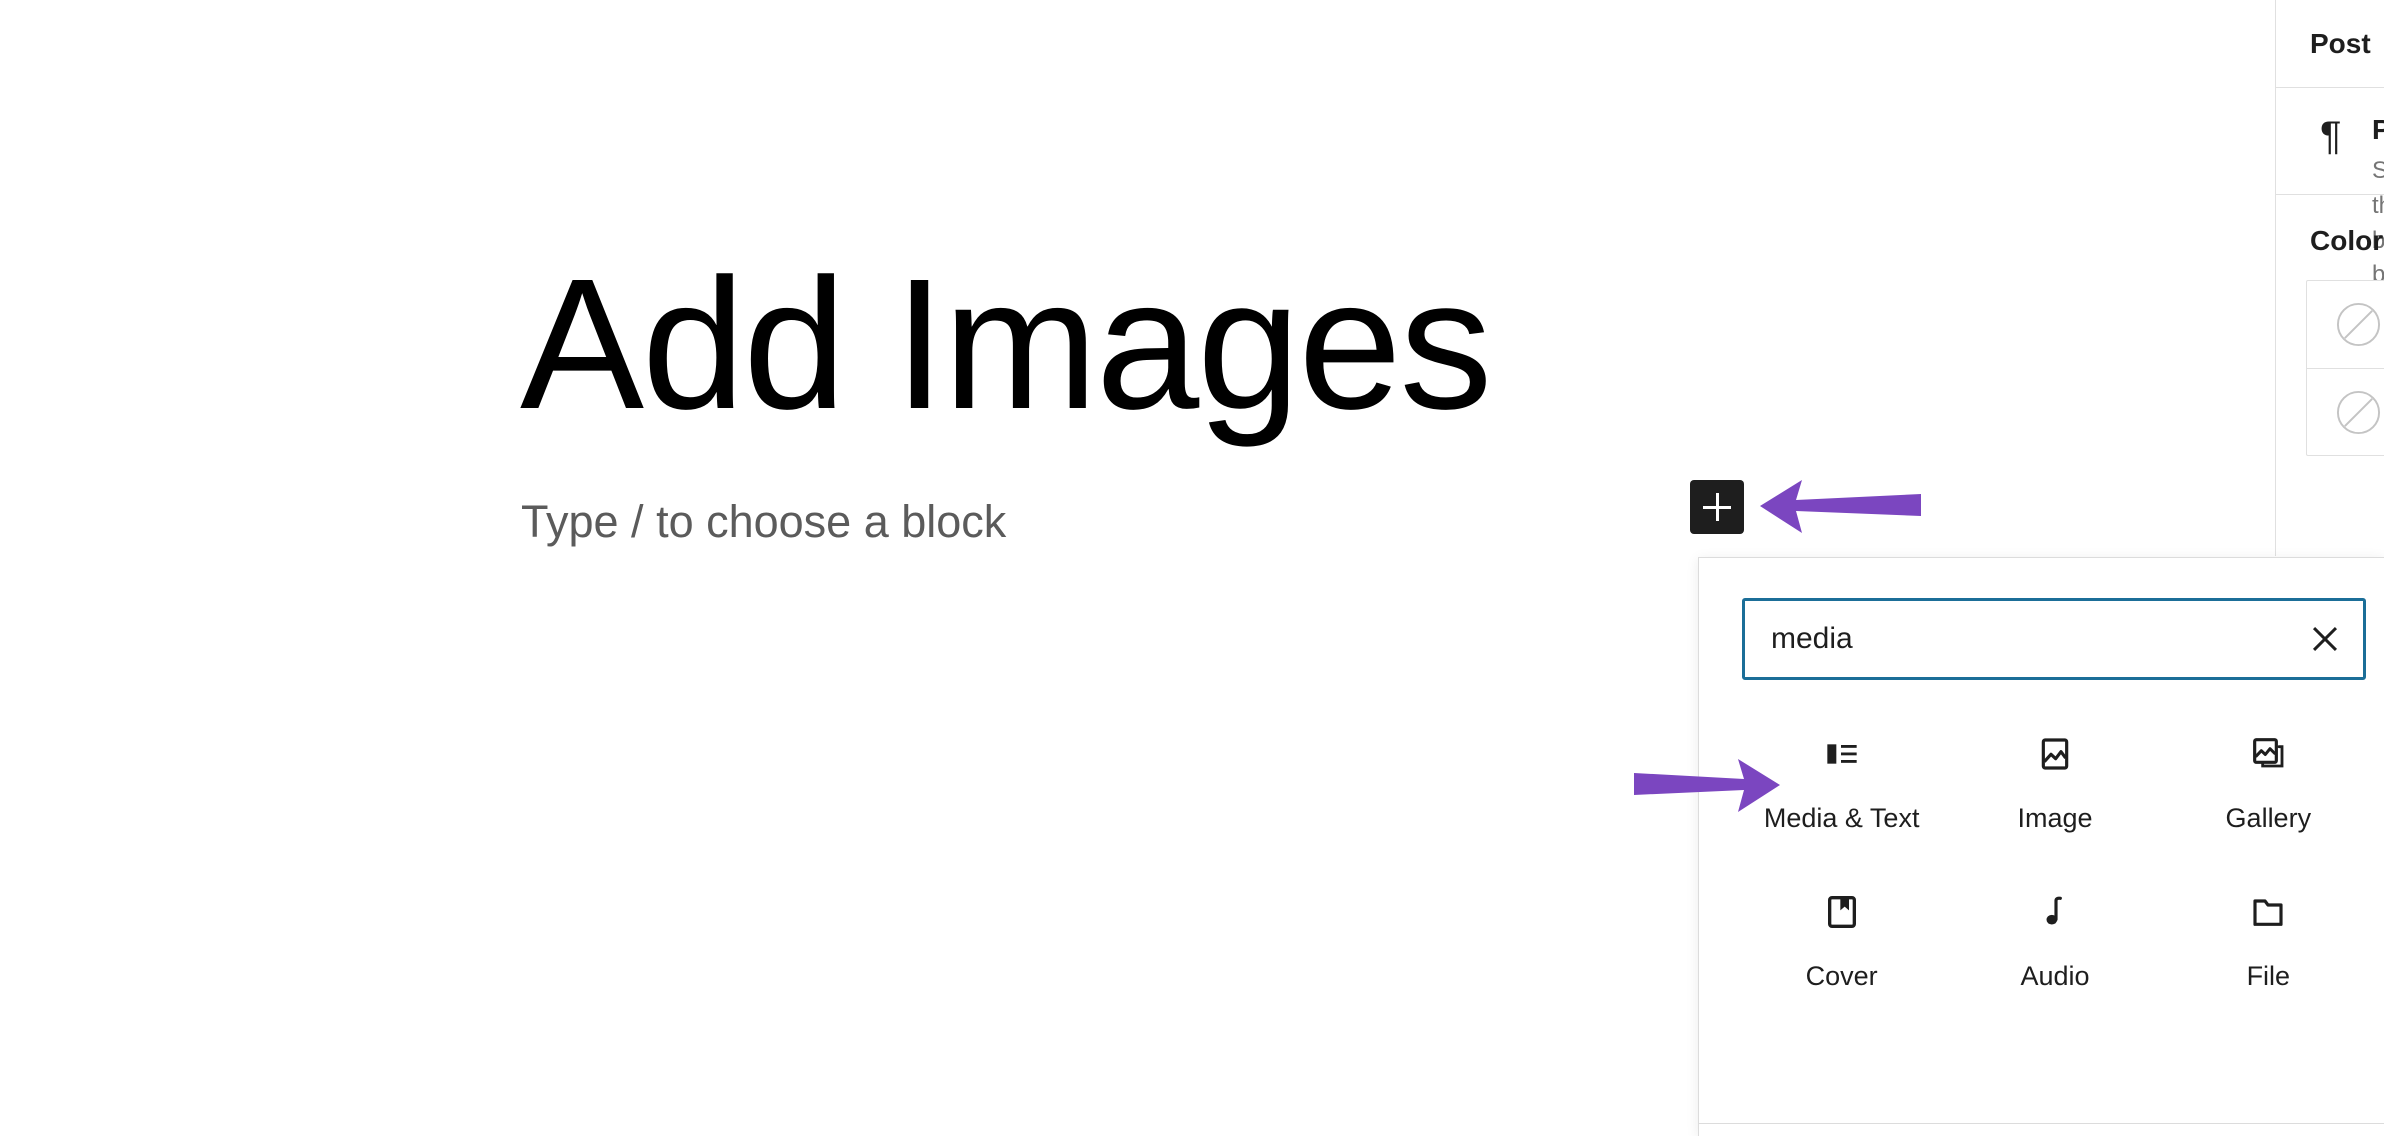  I want to click on color-swatch-list: Text Background, so click(2345, 368).